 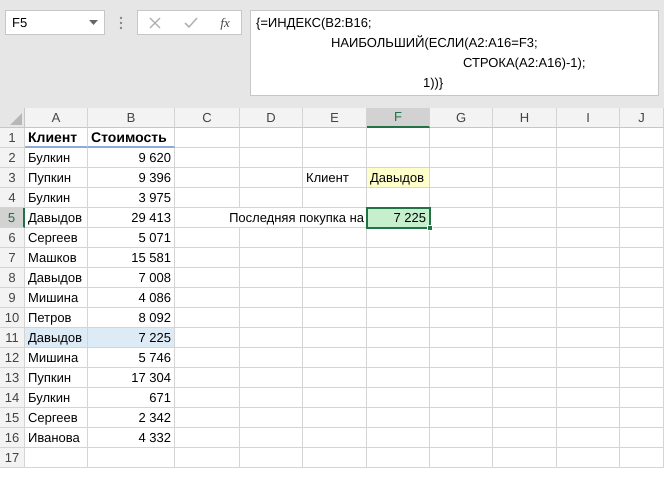 What do you see at coordinates (12, 438) in the screenshot?
I see `row-header: 16` at bounding box center [12, 438].